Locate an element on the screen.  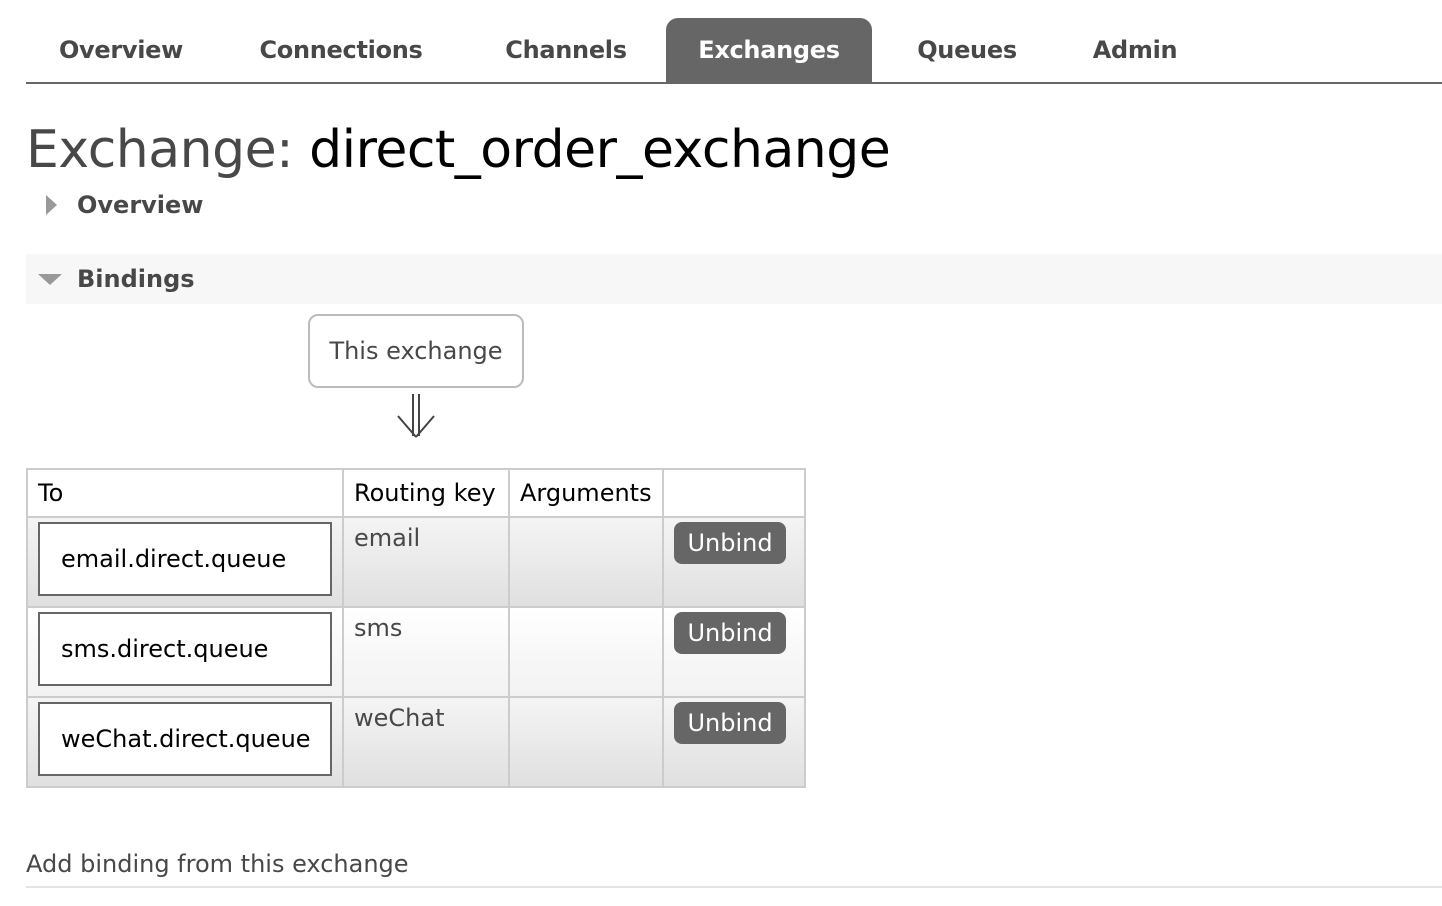
page-title: Exchange: direct_order_exchange is located at coordinates (458, 150).